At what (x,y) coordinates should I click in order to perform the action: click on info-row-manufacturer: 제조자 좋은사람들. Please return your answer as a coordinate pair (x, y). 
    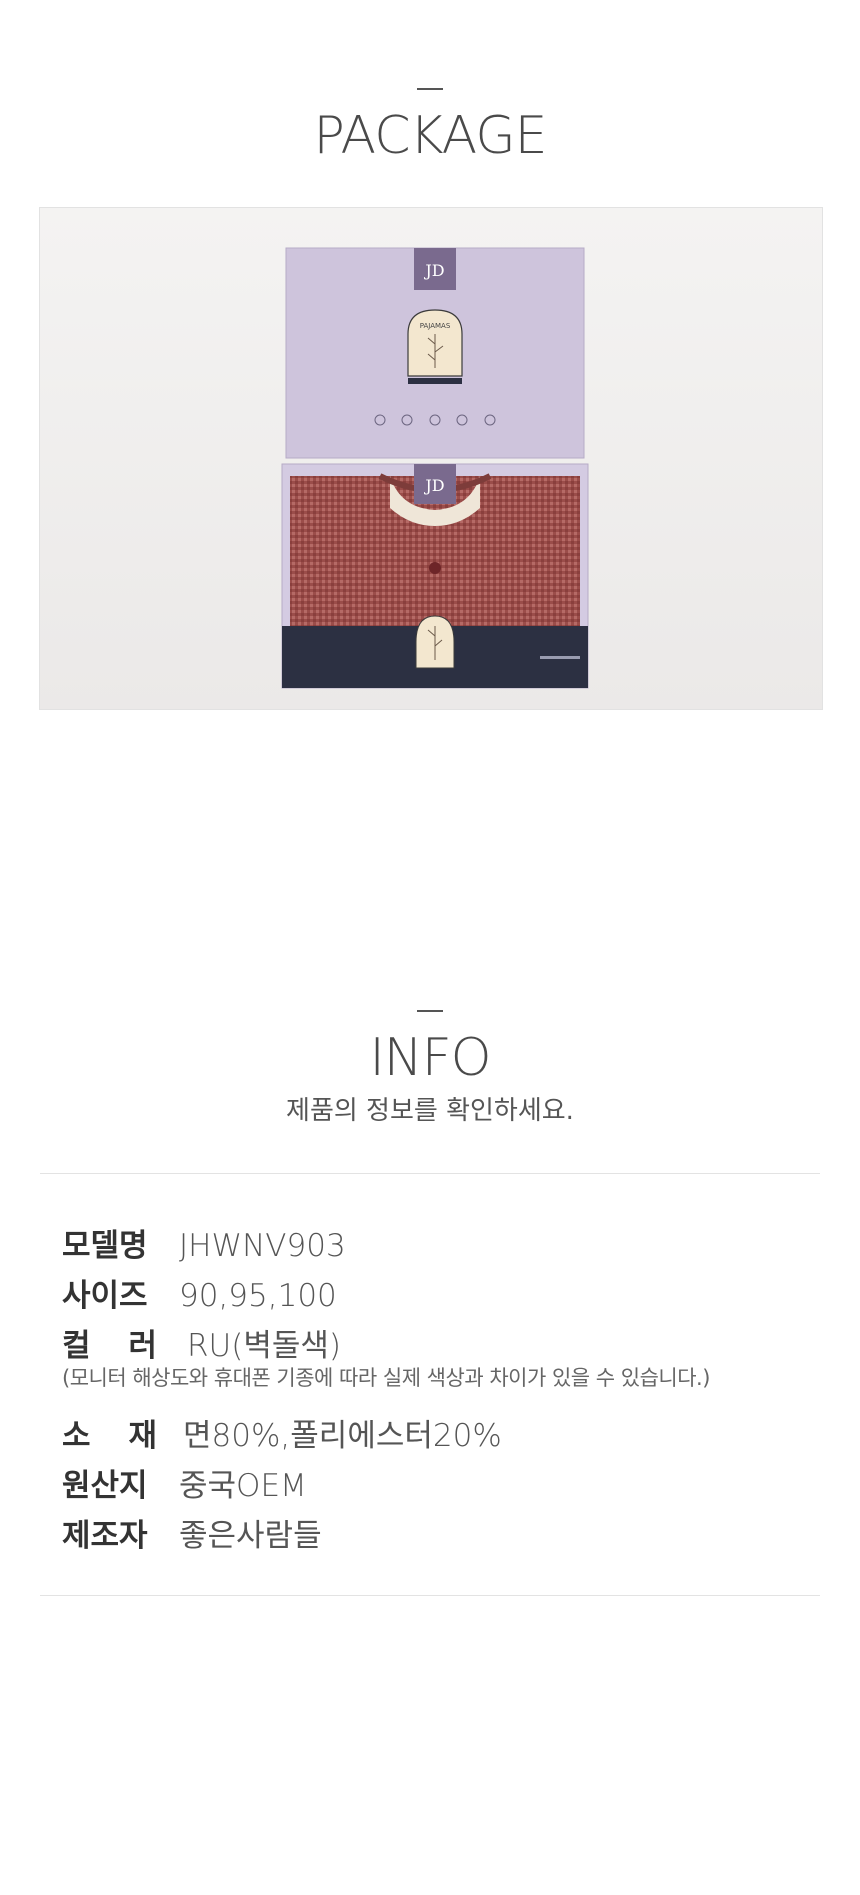
    Looking at the image, I should click on (192, 1532).